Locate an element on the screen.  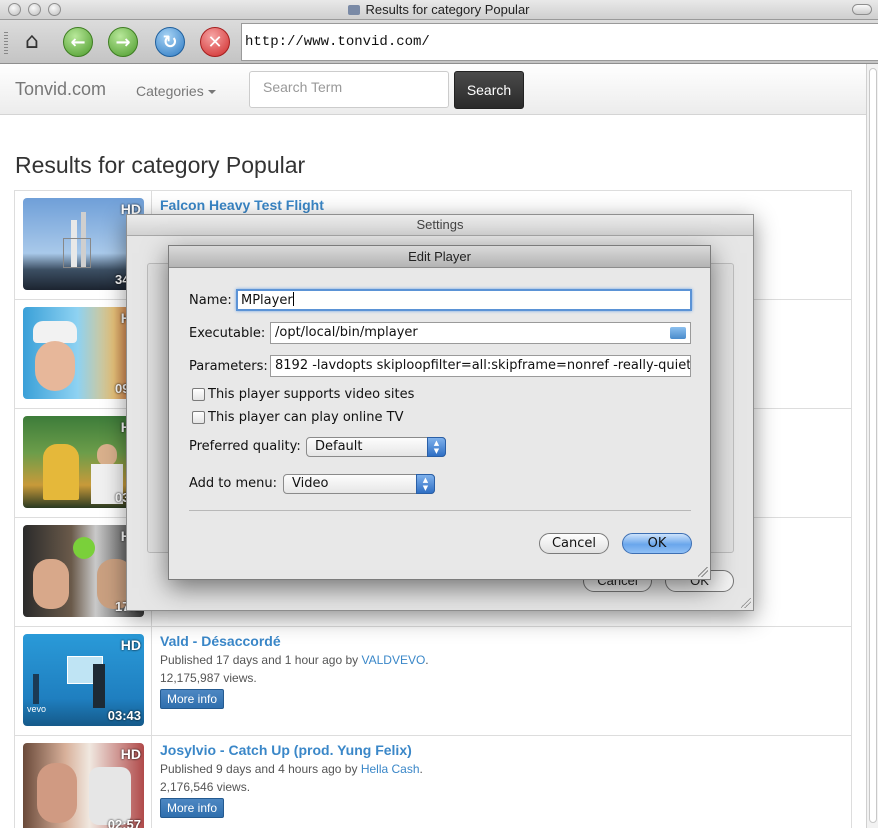
thumbnail-cell: HD 02:57 is located at coordinates (83, 782).